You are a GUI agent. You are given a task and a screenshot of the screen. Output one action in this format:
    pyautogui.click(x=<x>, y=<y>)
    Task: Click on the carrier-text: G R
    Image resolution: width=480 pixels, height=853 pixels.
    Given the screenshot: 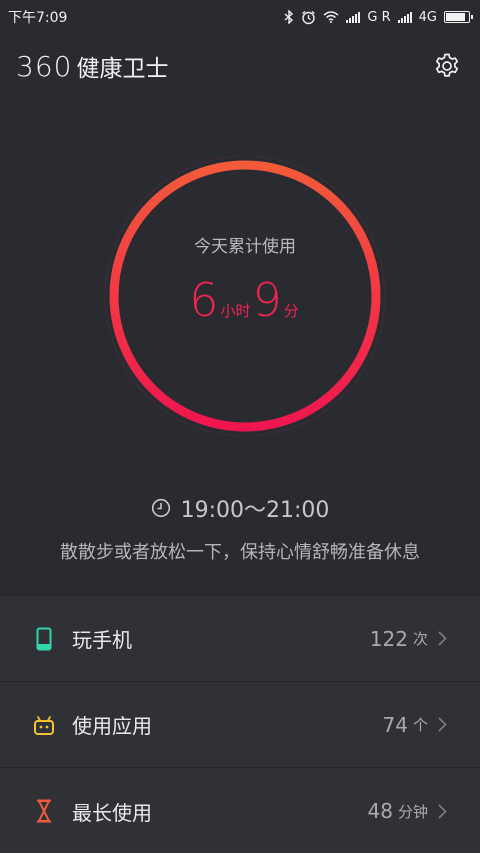 What is the action you would take?
    pyautogui.click(x=379, y=17)
    